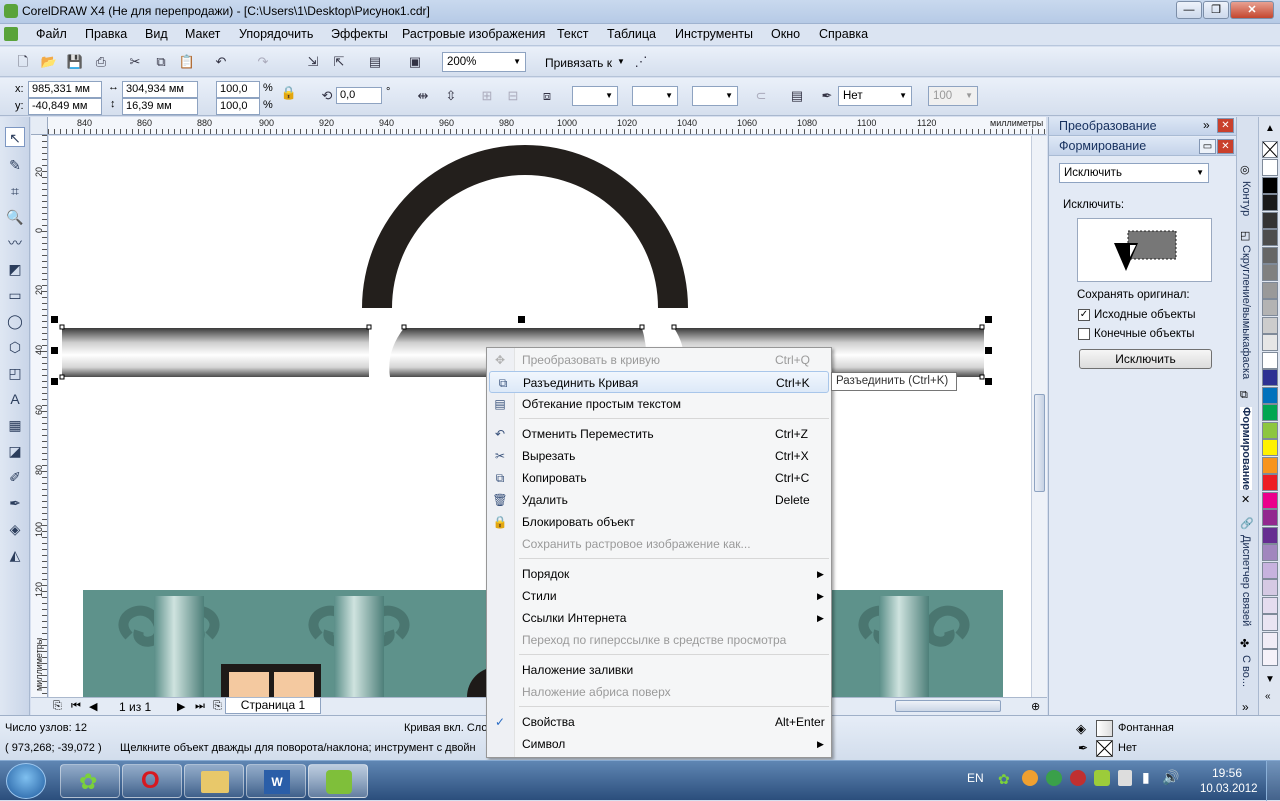  Describe the element at coordinates (578, 63) in the screenshot. I see `snap-to-label: Привязать к` at that location.